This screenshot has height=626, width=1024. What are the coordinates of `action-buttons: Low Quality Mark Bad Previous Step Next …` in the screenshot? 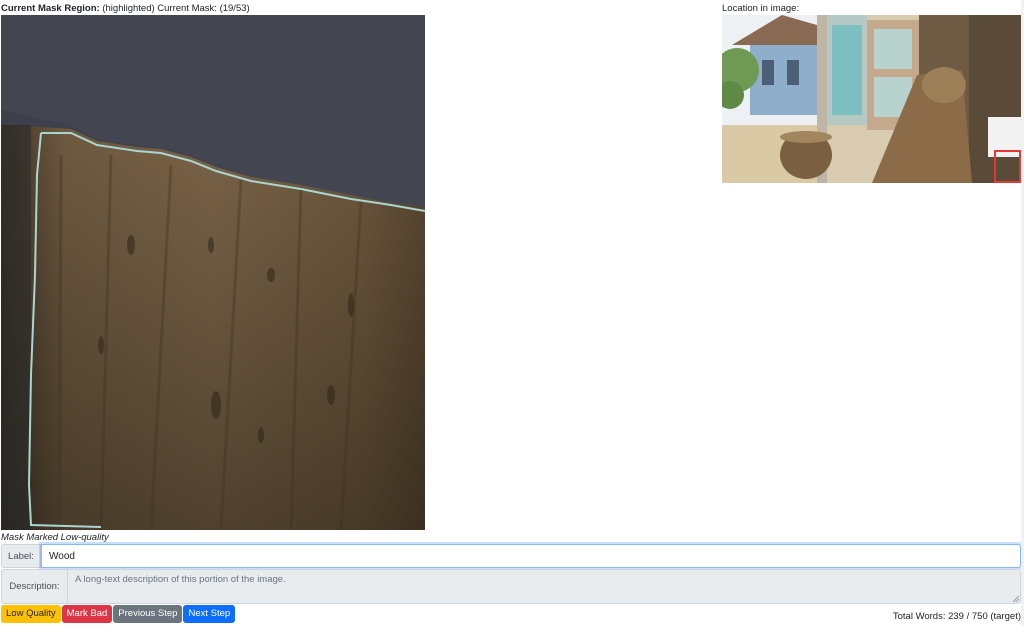 It's located at (118, 614).